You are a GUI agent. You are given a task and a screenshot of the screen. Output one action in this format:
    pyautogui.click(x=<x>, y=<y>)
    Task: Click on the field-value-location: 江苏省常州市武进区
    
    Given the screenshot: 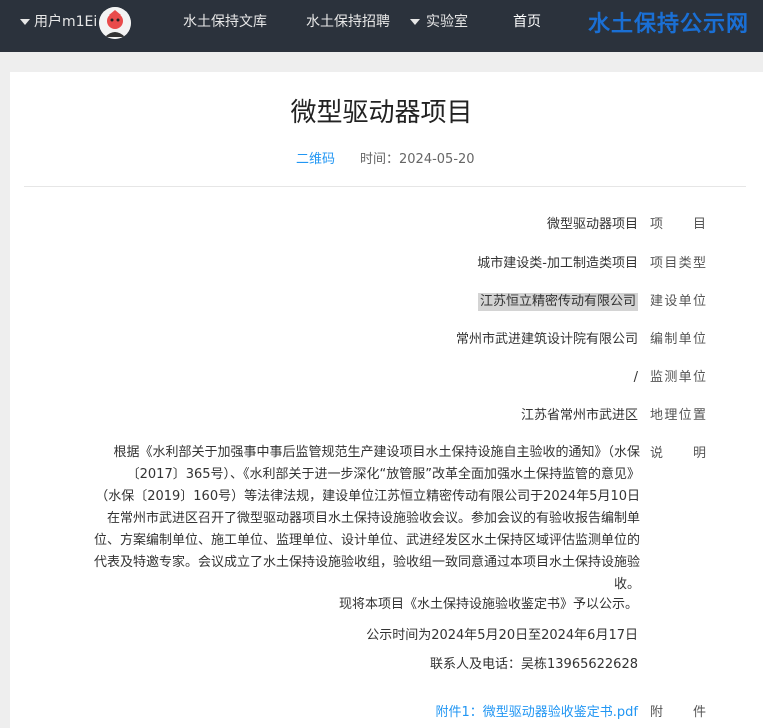 What is the action you would take?
    pyautogui.click(x=579, y=415)
    